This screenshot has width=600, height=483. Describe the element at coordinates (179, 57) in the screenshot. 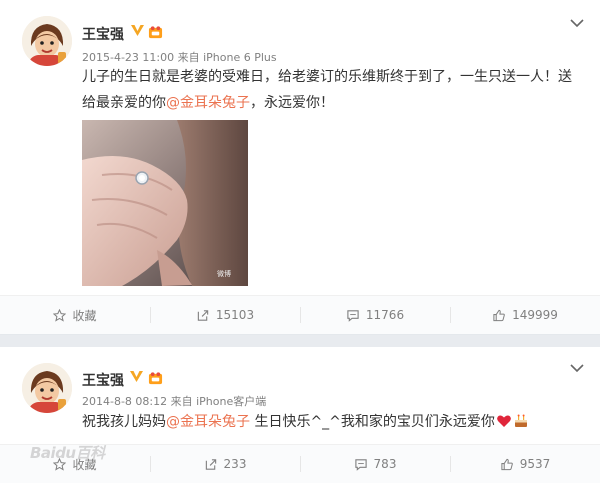

I see `post-meta: 2015-4-23 11:00 来自 iPhone 6 Plus` at that location.